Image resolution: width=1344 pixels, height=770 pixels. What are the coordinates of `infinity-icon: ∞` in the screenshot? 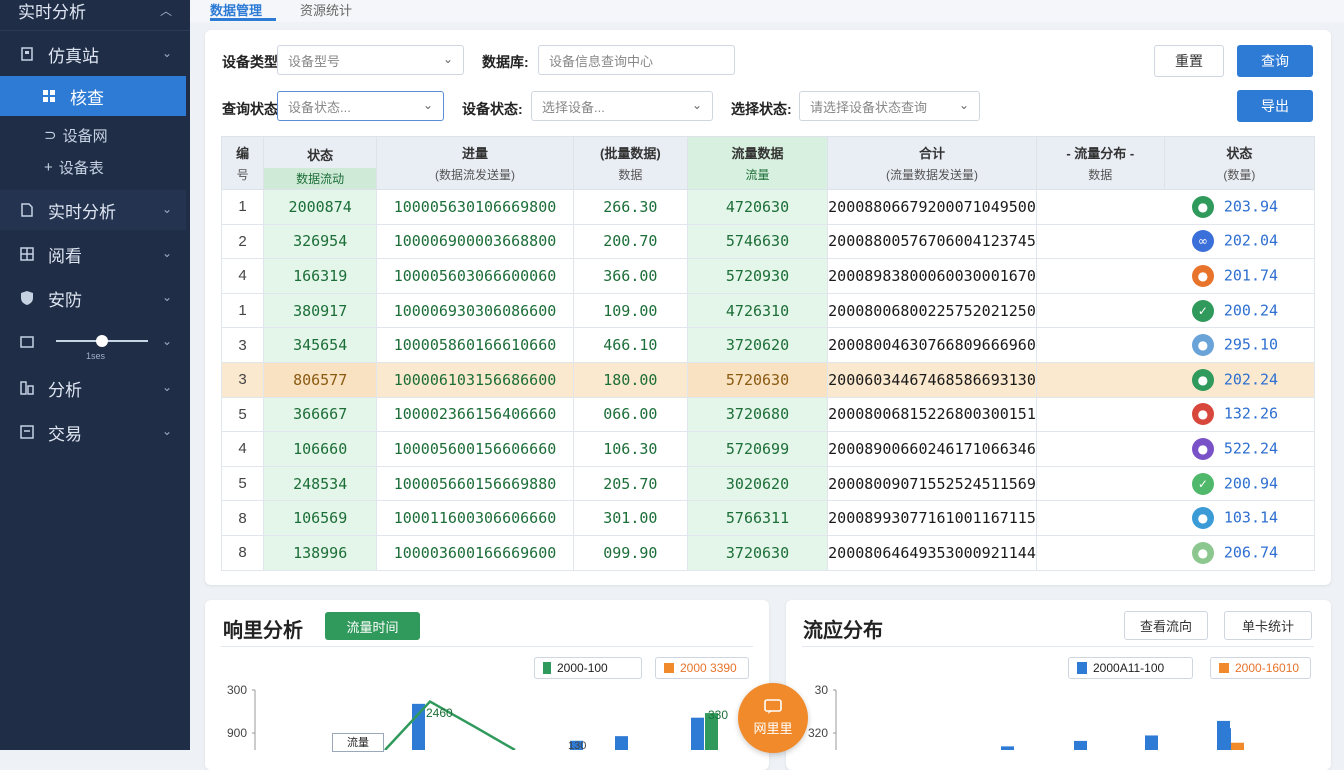 It's located at (1202, 241).